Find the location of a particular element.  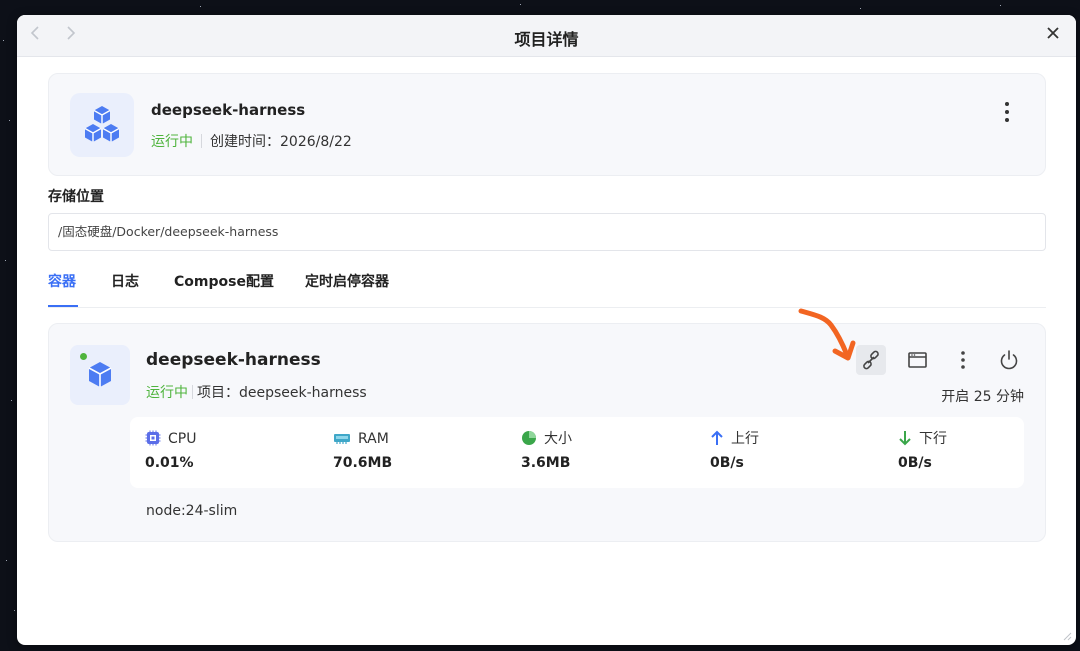

stat-size: 大小 3.6MB is located at coordinates (546, 450).